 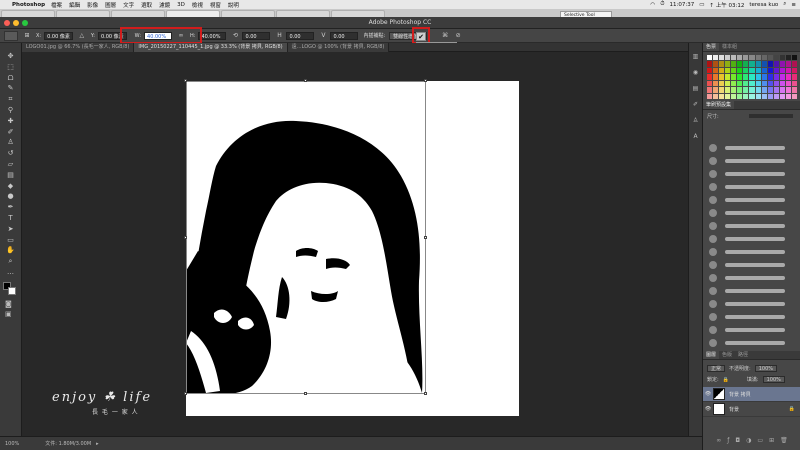 I want to click on type-tool-icon: T, so click(x=11, y=218).